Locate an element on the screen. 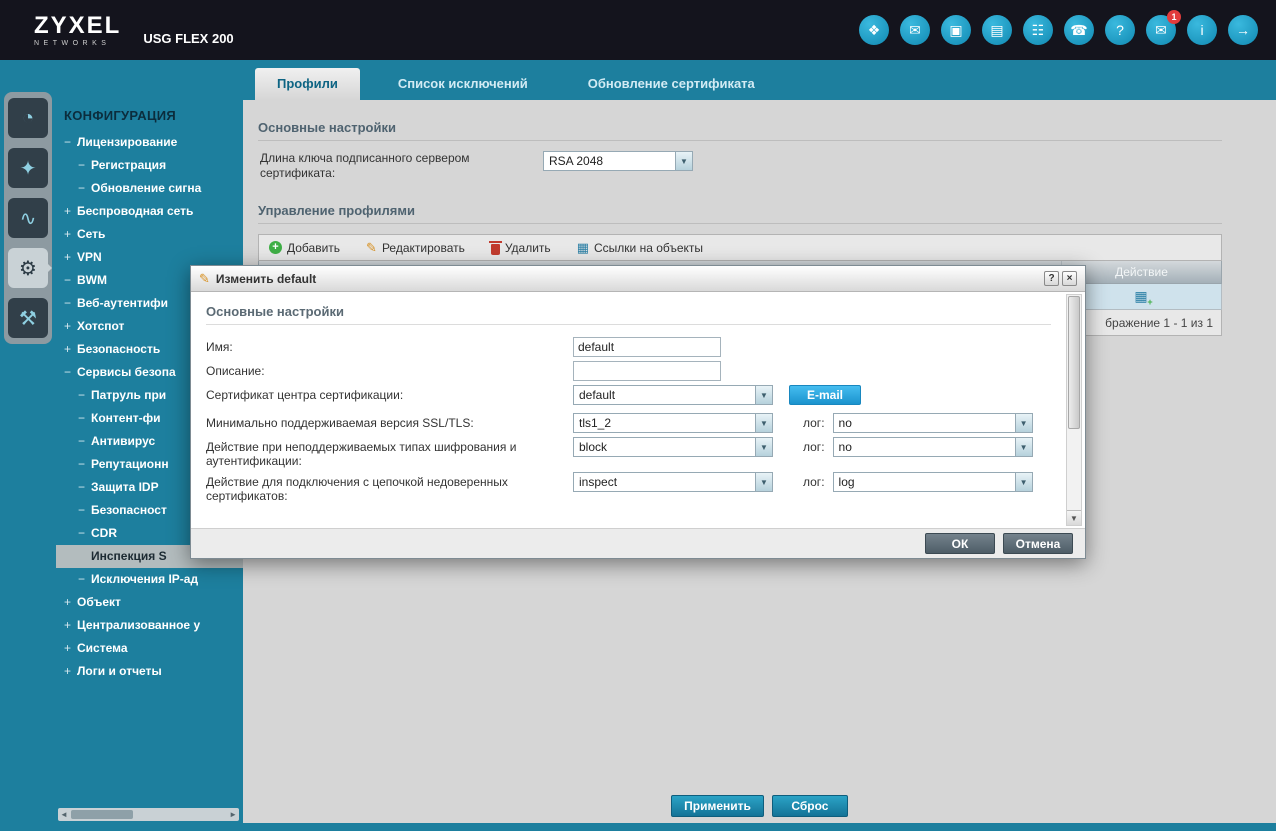 The image size is (1276, 831). object-references-label: Ссылки на объекты is located at coordinates (648, 247).